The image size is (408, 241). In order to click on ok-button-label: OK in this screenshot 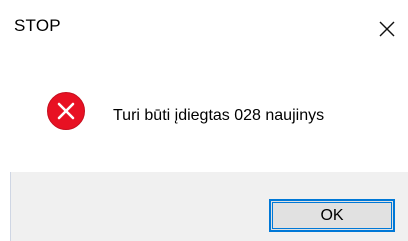, I will do `click(332, 215)`.